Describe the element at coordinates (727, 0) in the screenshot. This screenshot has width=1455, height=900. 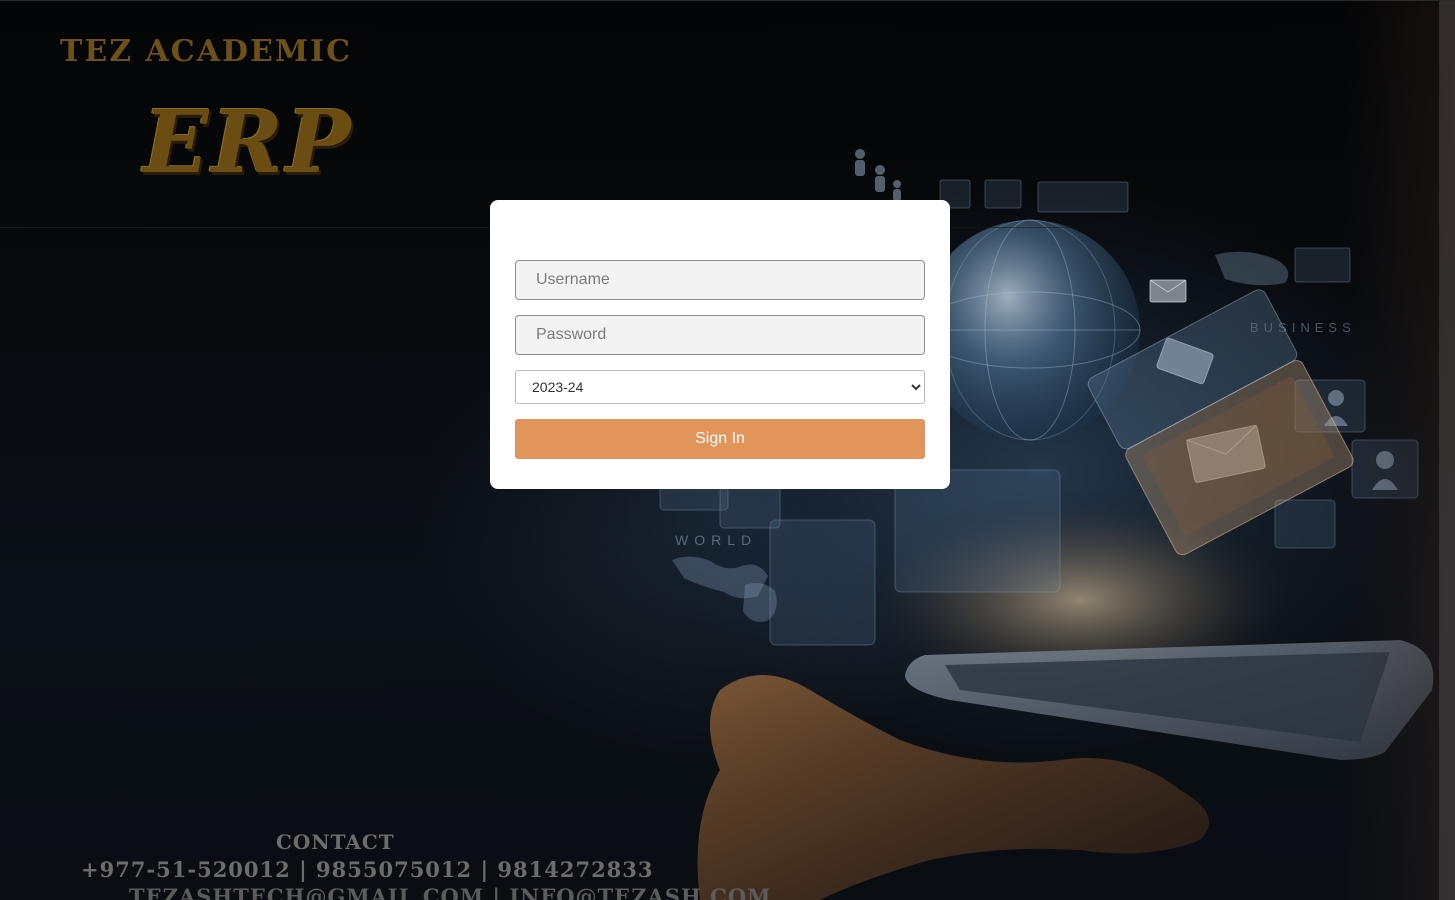
I see `top-border` at that location.